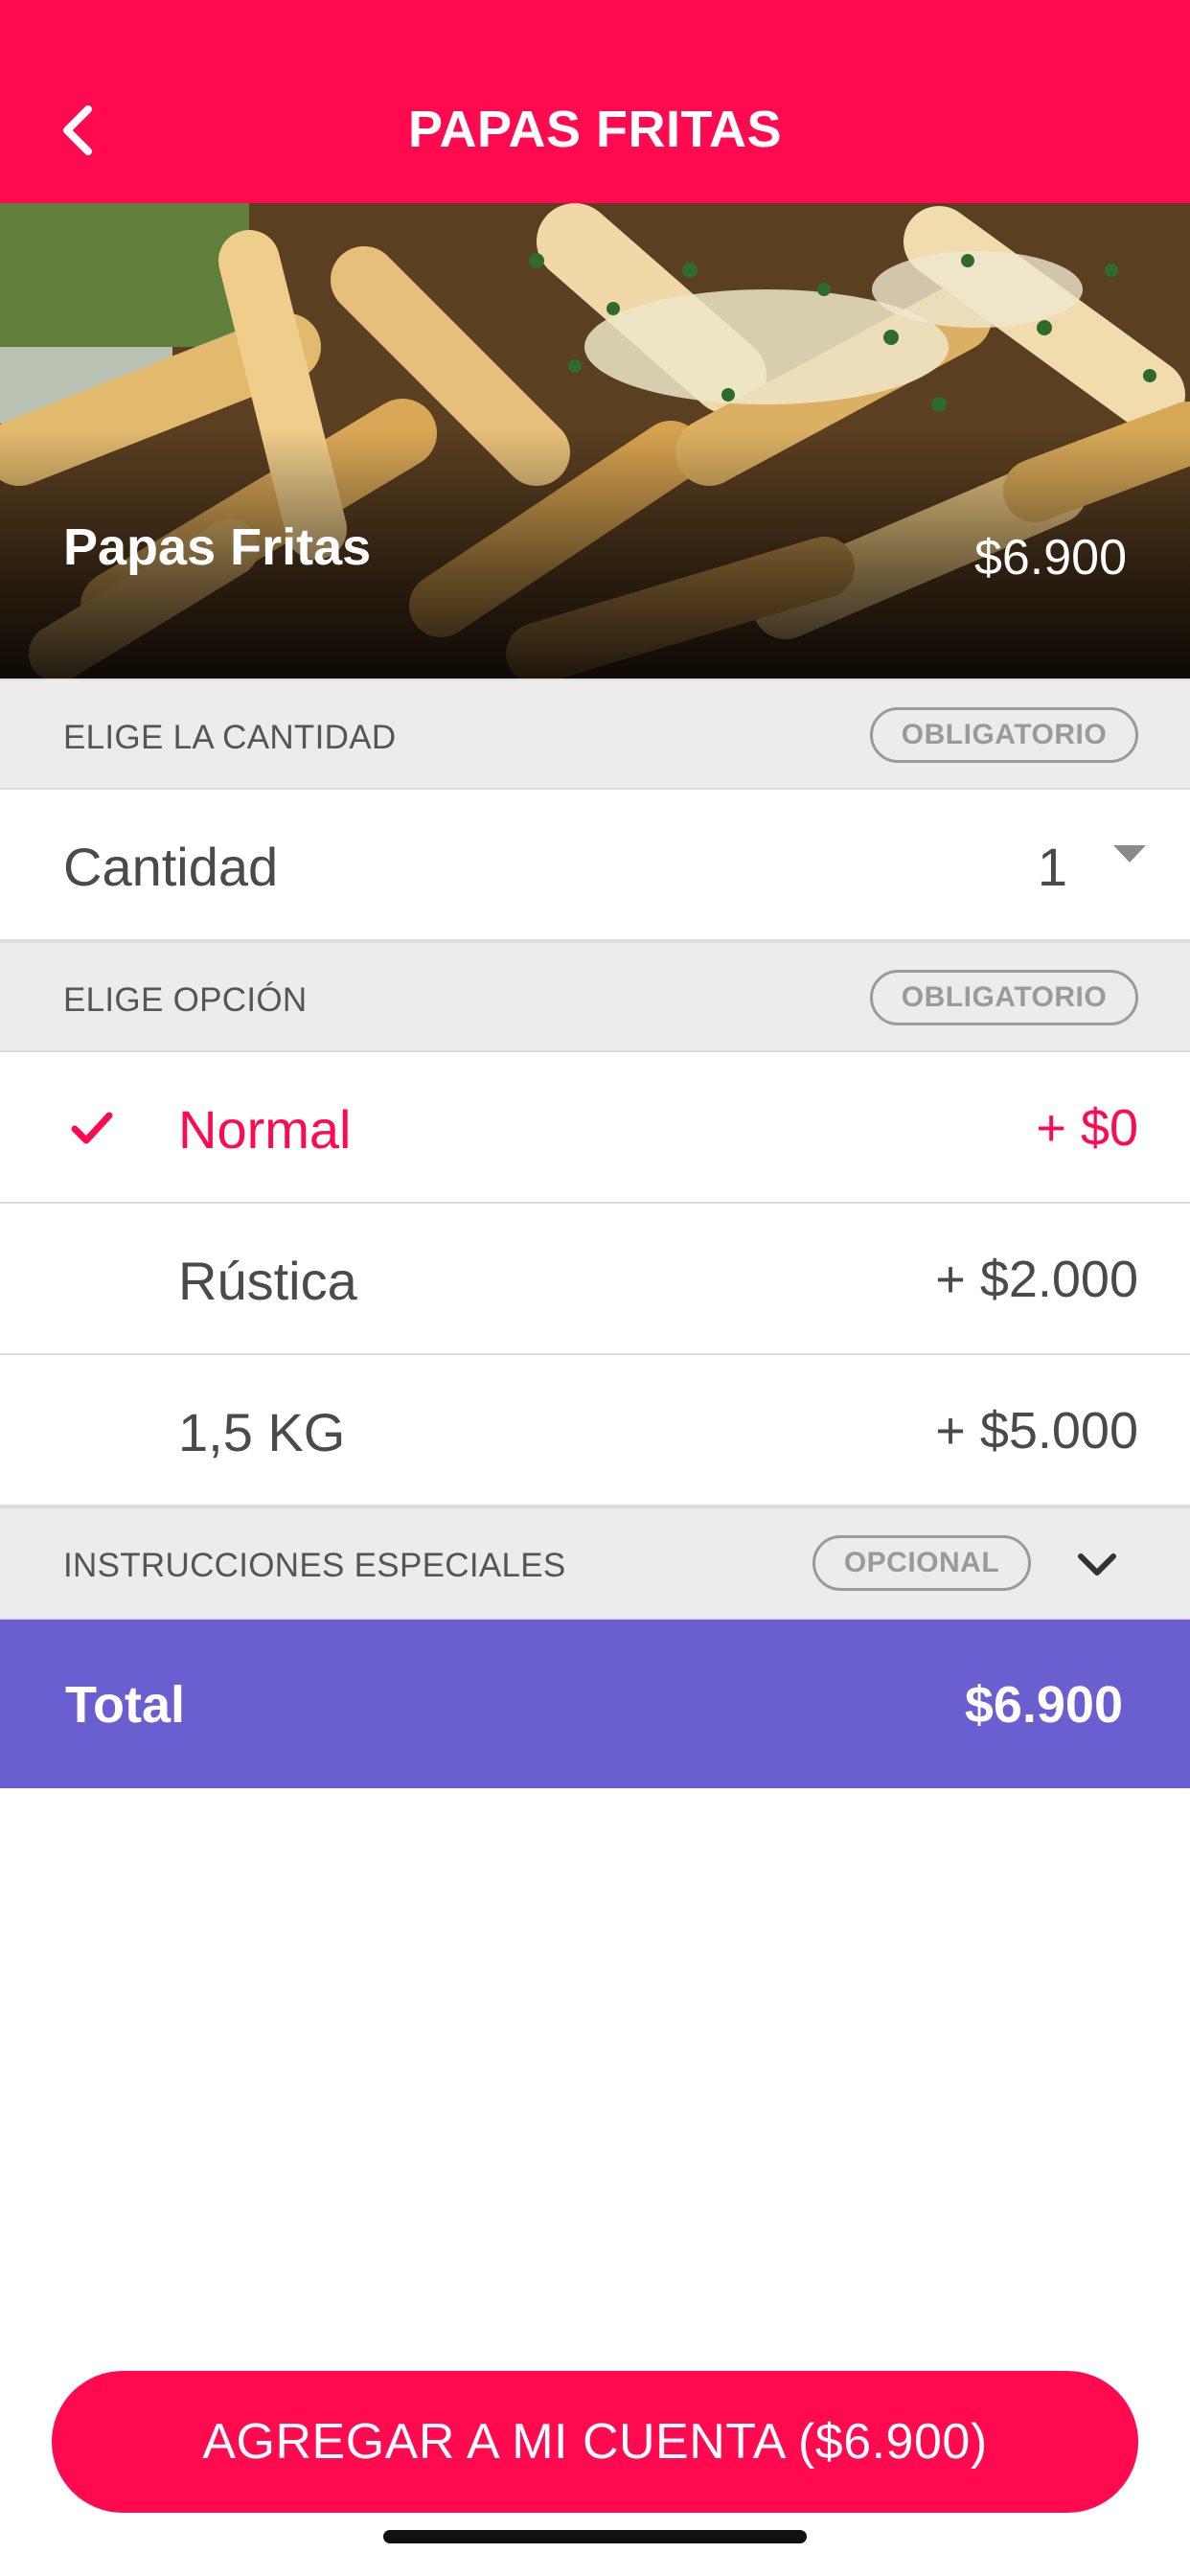  I want to click on option-price: + $2.000, so click(1037, 1279).